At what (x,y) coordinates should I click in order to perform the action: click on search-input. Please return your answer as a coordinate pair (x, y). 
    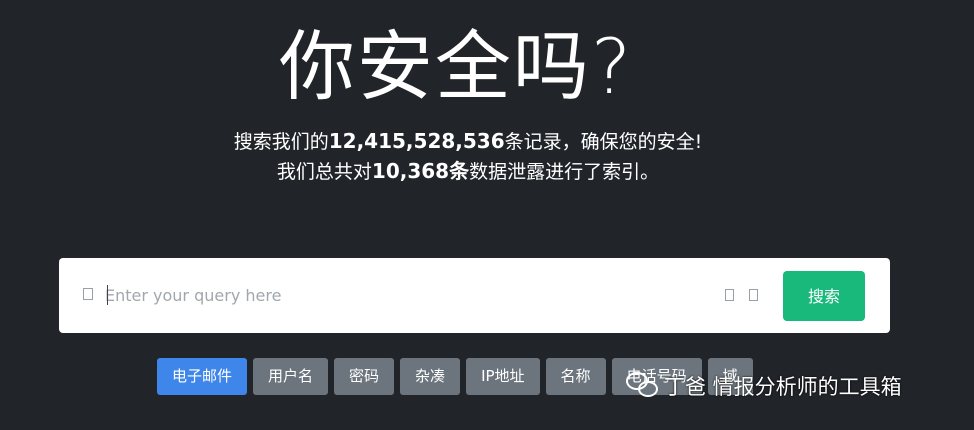
    Looking at the image, I should click on (405, 295).